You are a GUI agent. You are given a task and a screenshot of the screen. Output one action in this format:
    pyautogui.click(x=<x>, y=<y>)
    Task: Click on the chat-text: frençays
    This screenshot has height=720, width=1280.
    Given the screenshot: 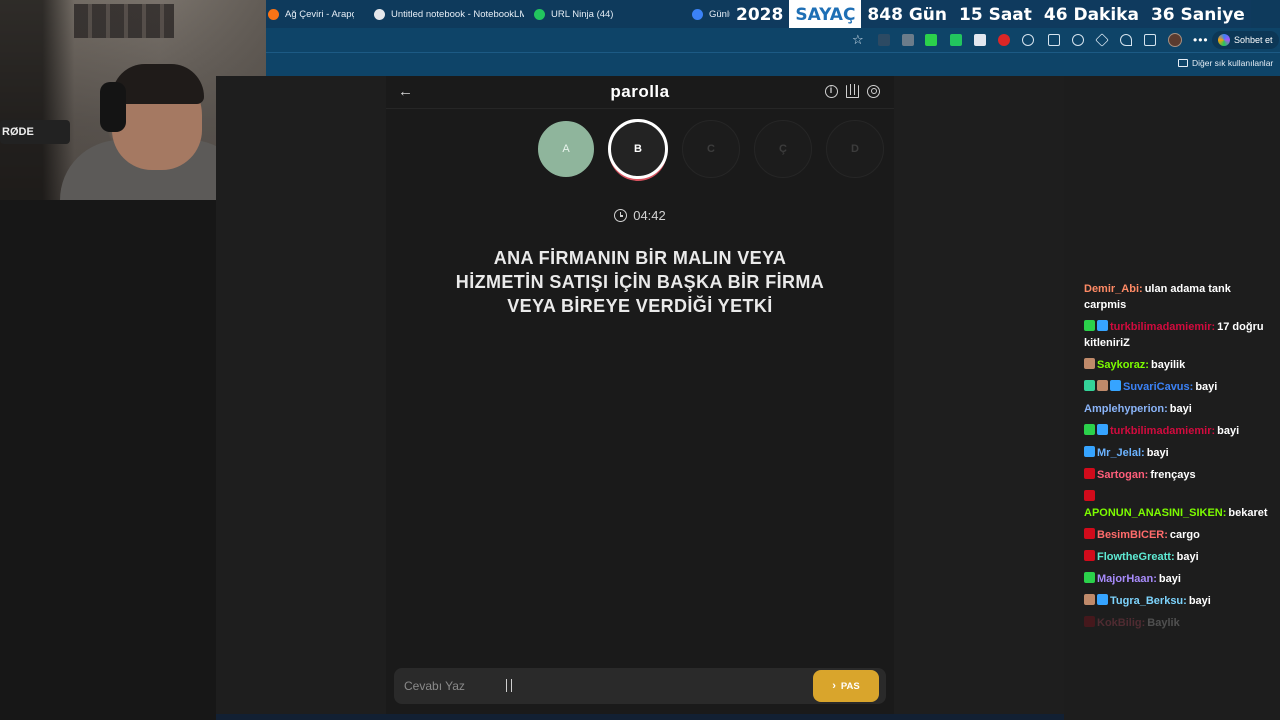 What is the action you would take?
    pyautogui.click(x=1173, y=475)
    